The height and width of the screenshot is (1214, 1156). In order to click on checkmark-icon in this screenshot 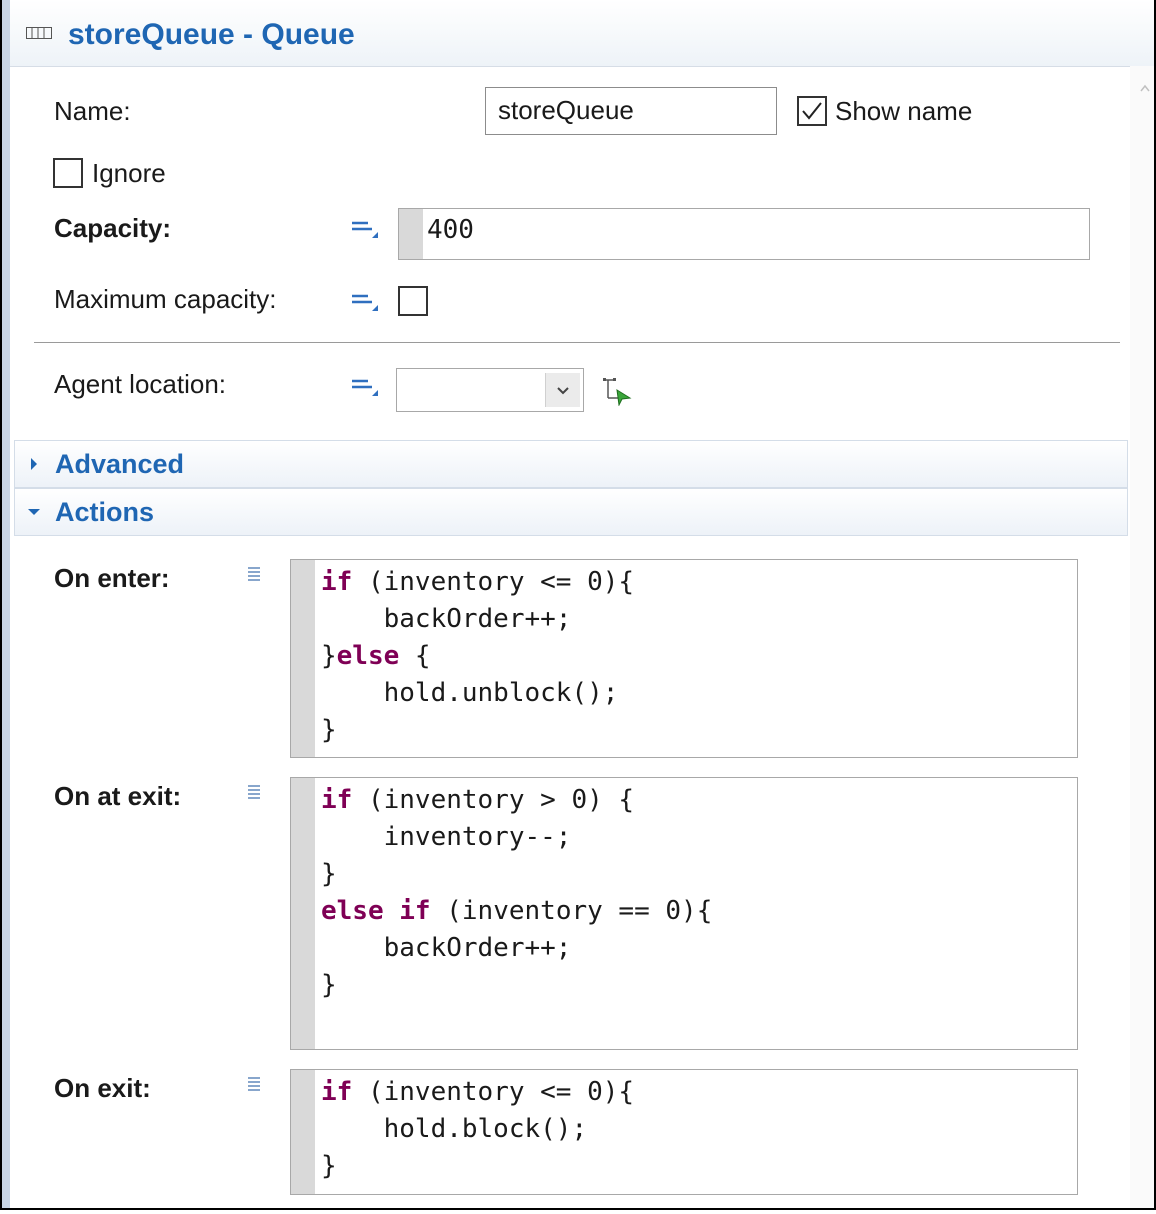, I will do `click(812, 111)`.